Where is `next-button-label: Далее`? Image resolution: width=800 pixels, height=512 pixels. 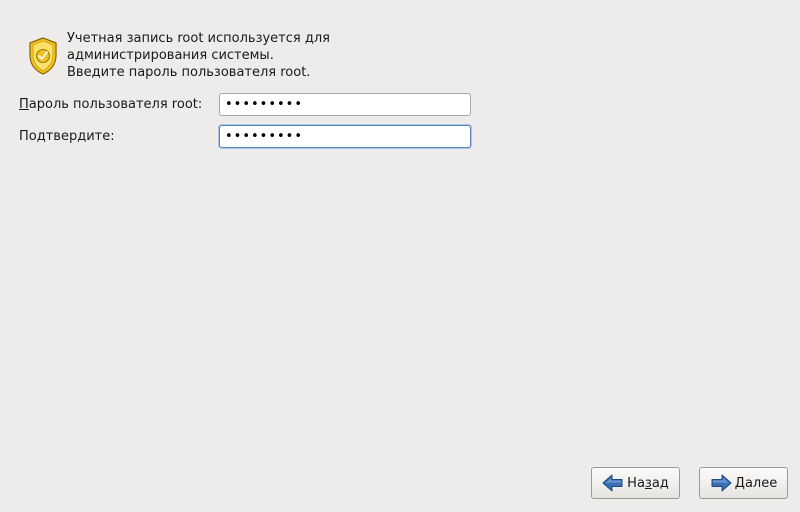
next-button-label: Далее is located at coordinates (756, 483).